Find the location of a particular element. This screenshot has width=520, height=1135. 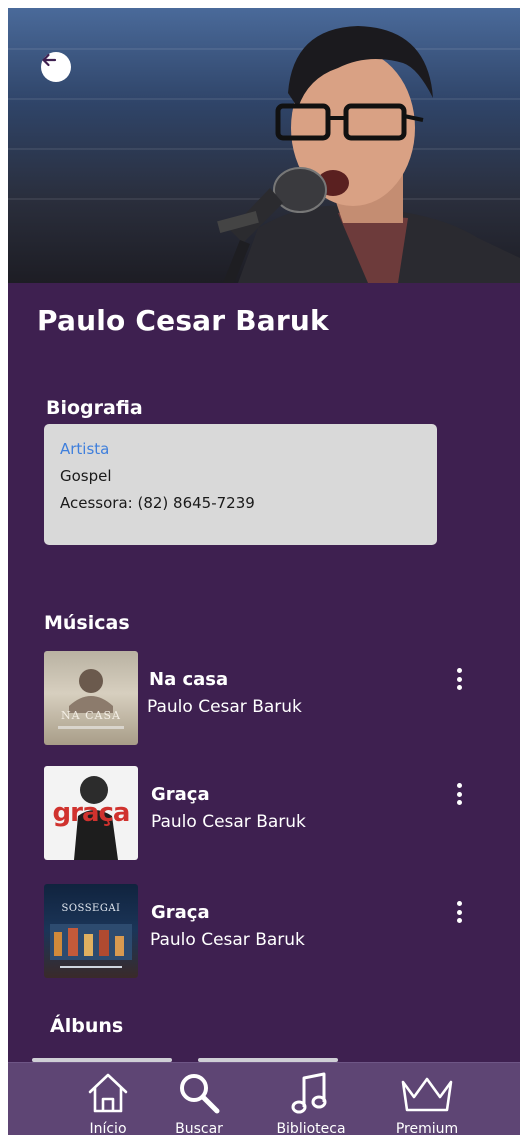

nav-item-library: Biblioteca is located at coordinates (311, 1099).